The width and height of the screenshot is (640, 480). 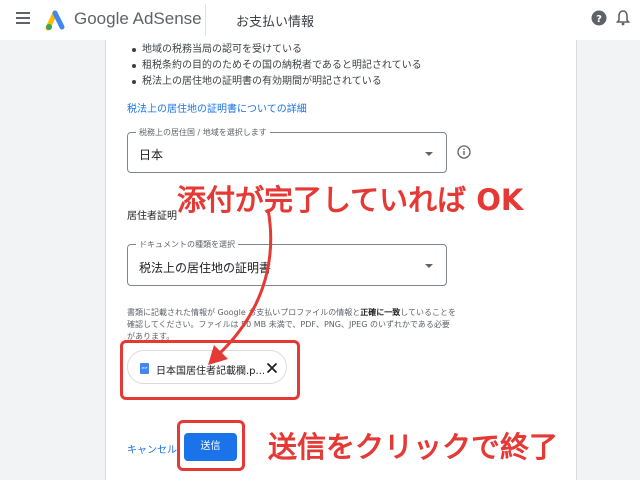 I want to click on cancel-button: キャンセル, so click(x=152, y=448).